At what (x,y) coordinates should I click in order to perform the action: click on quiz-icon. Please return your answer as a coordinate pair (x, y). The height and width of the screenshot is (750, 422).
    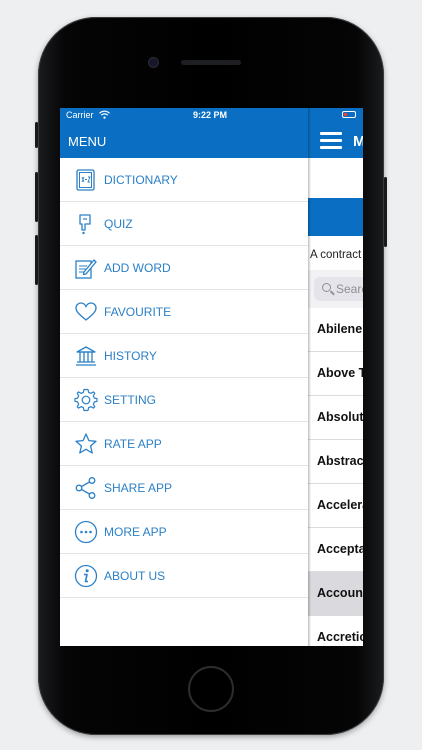
    Looking at the image, I should click on (85, 224).